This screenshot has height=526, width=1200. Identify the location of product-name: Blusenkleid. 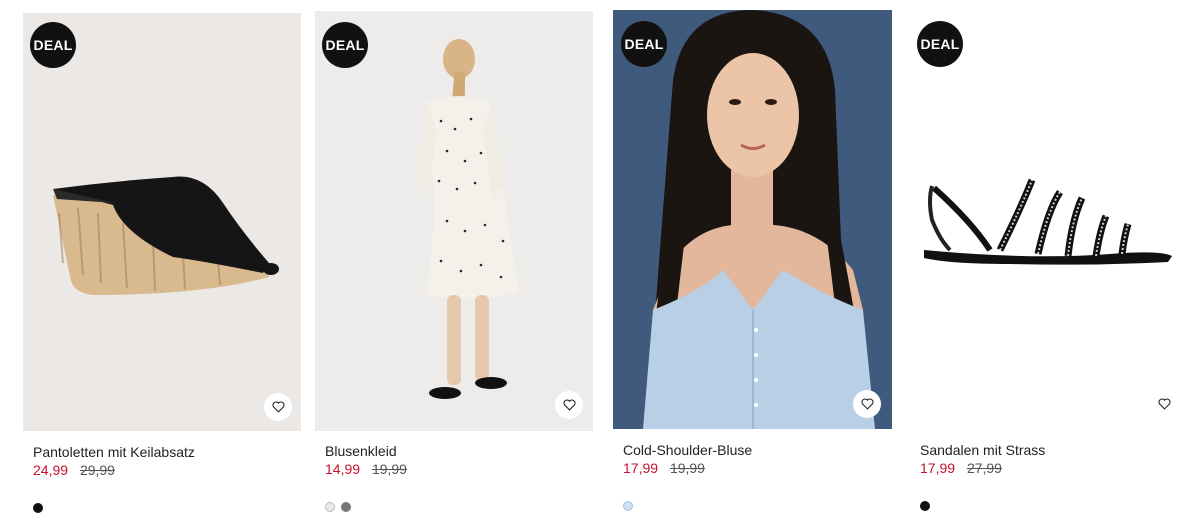
(361, 451).